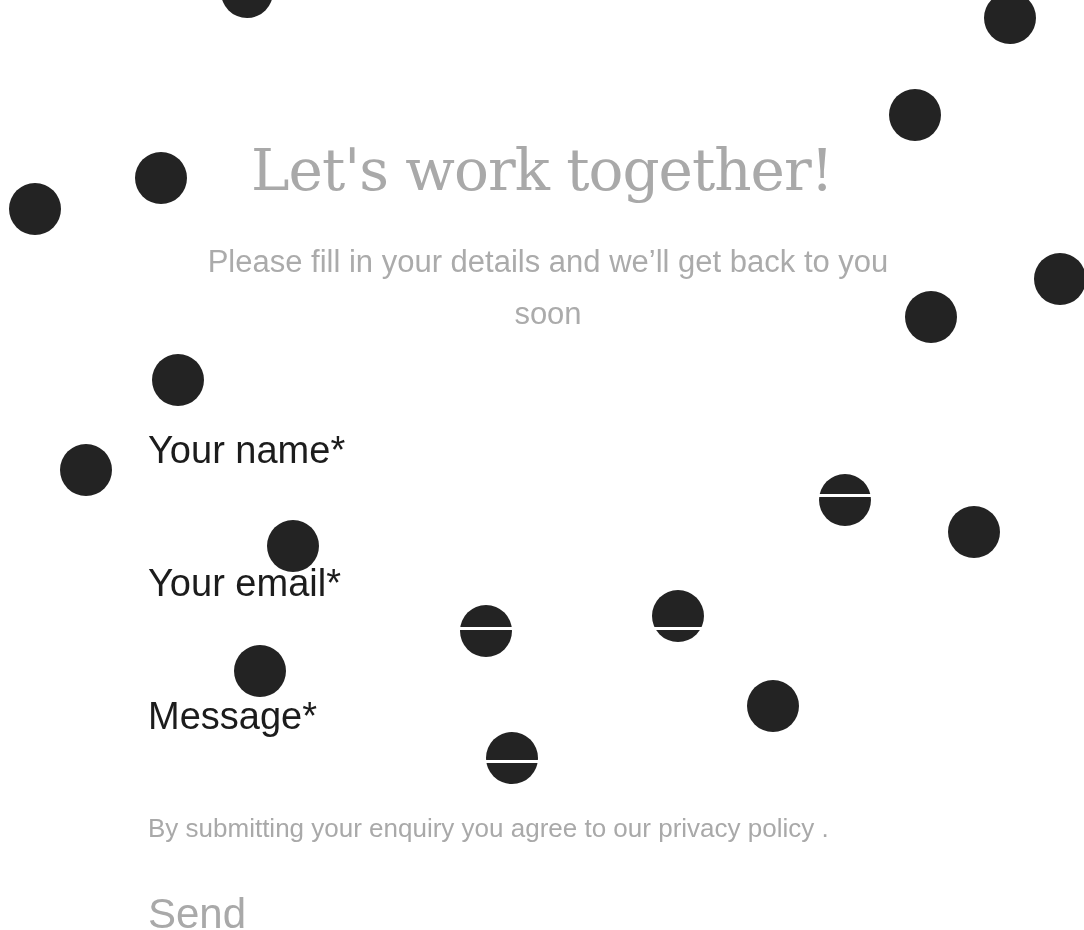 The image size is (1084, 930). Describe the element at coordinates (232, 716) in the screenshot. I see `field-label: Message*` at that location.